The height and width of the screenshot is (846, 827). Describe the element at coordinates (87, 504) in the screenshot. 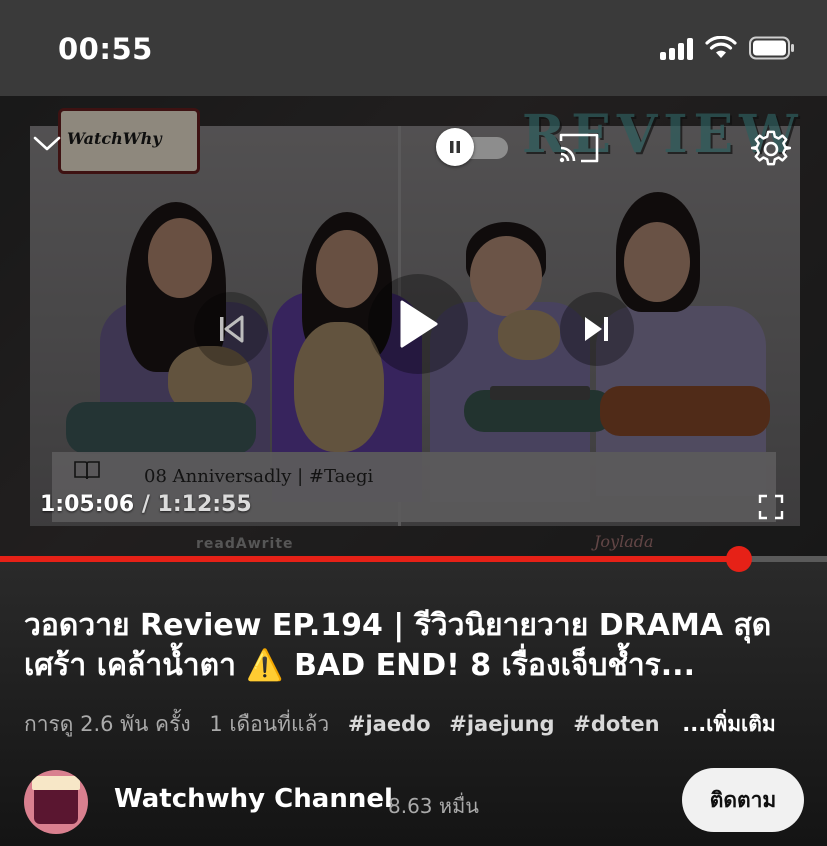

I see `current-time: 1:05:06` at that location.